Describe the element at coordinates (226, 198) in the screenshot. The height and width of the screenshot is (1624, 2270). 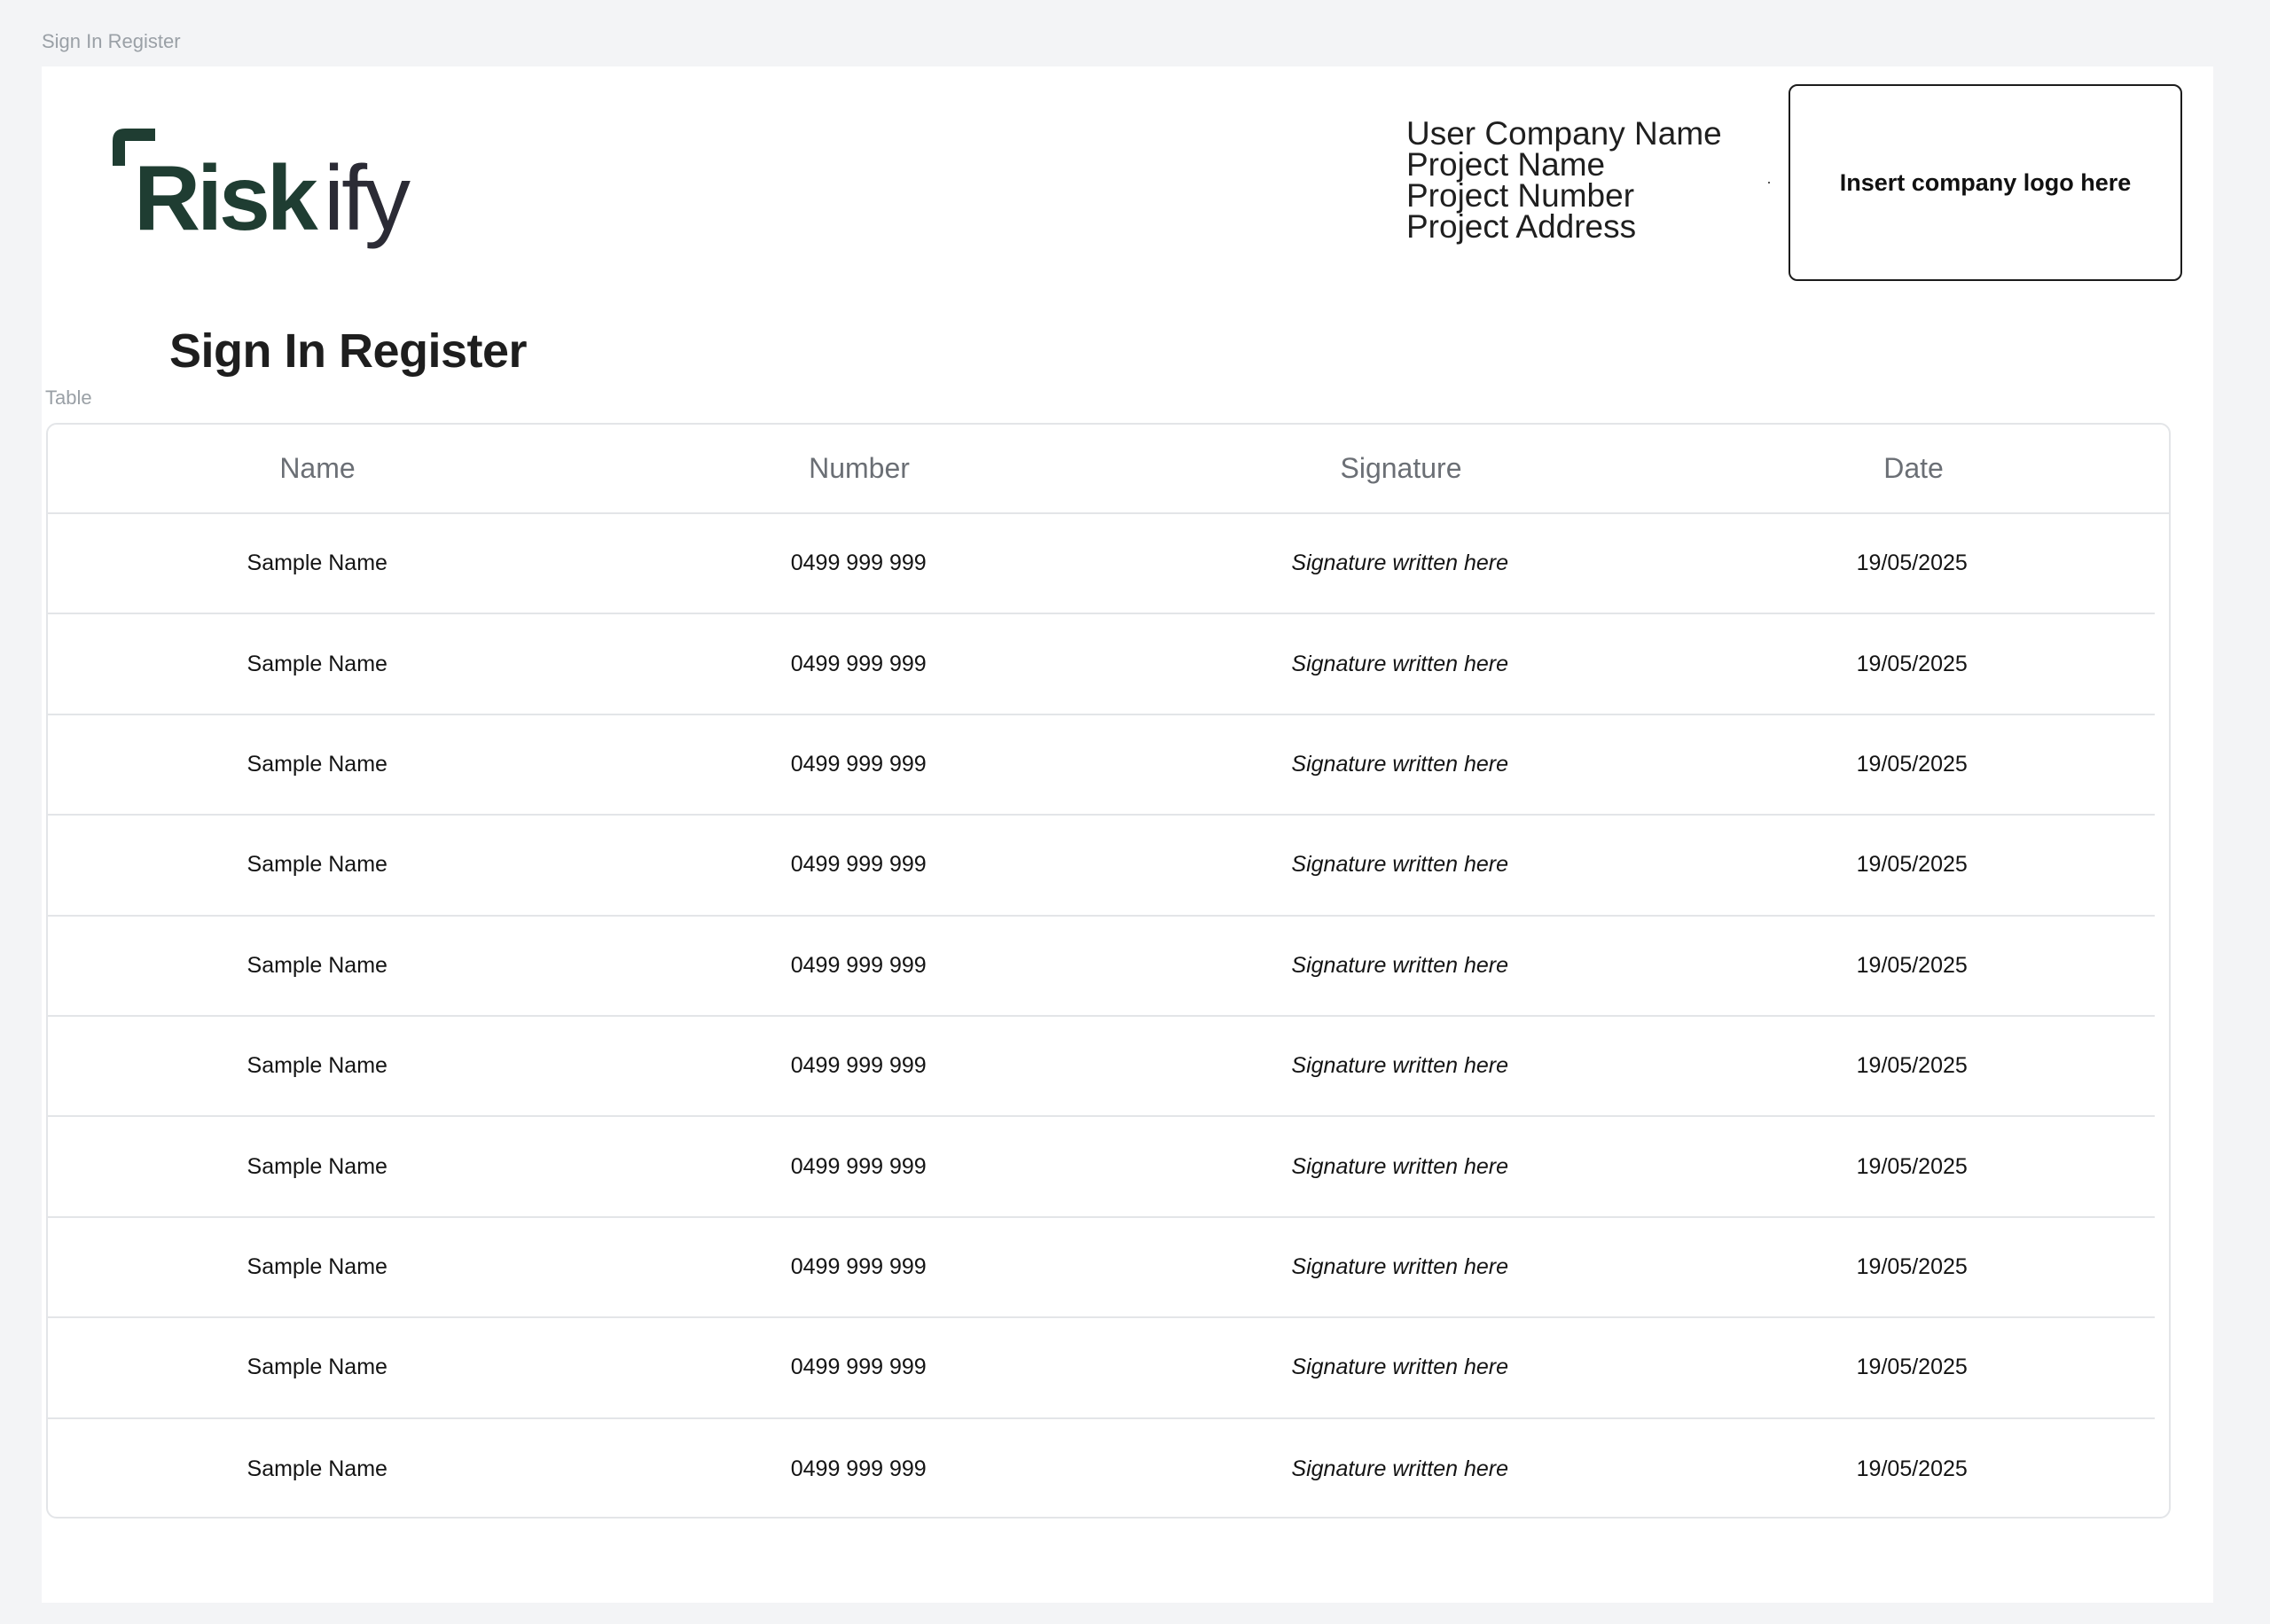
I see `logo-text-risk: Risk` at that location.